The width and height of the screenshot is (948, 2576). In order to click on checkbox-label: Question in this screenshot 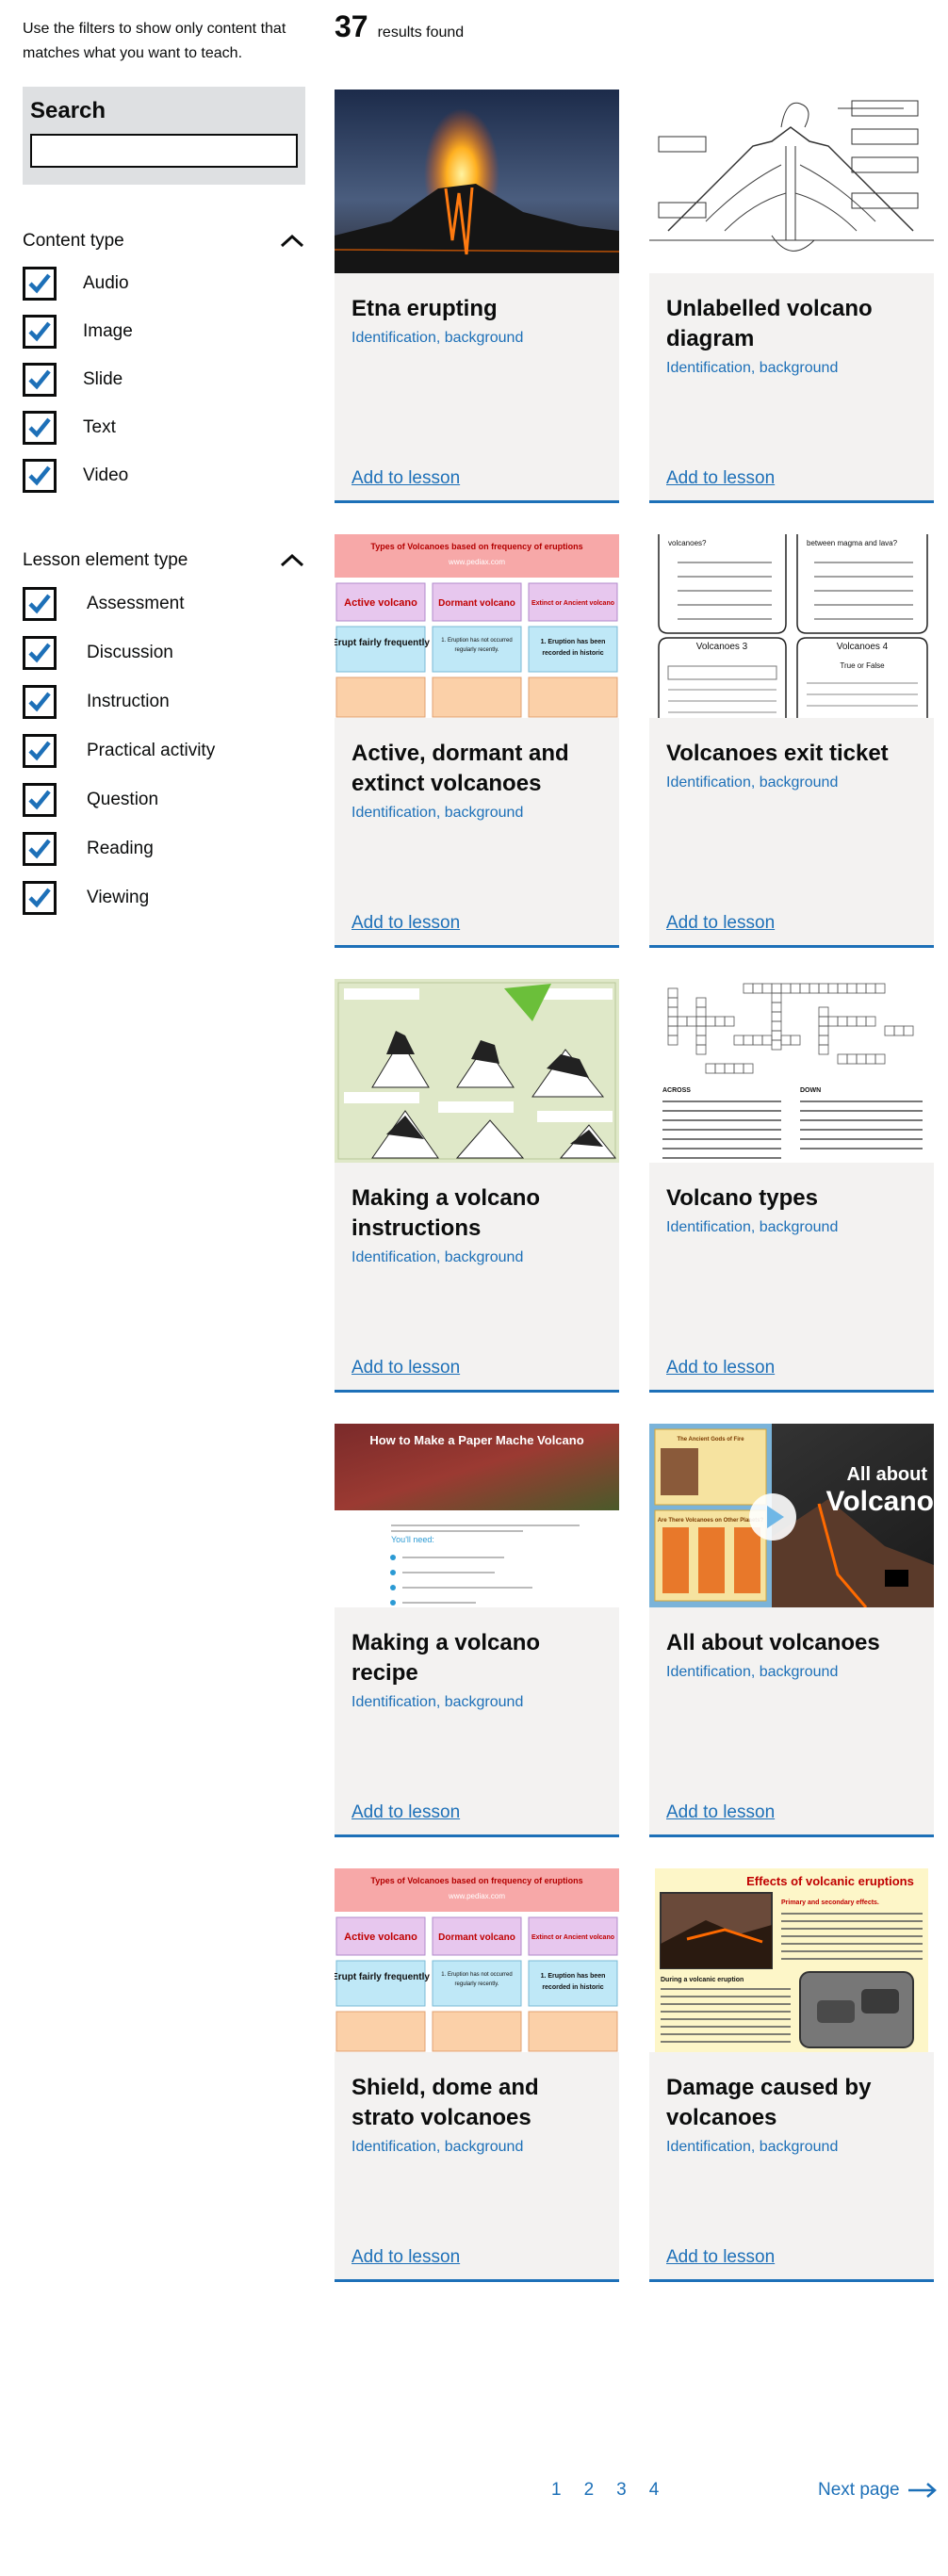, I will do `click(123, 799)`.